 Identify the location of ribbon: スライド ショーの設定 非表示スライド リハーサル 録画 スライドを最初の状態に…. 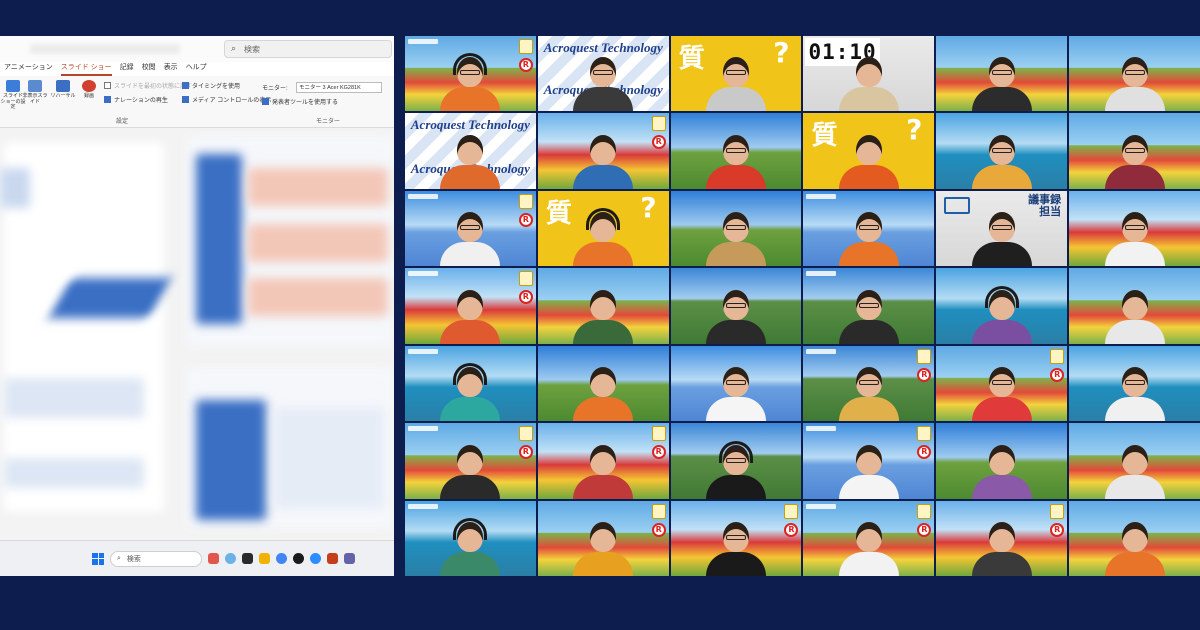
(197, 102).